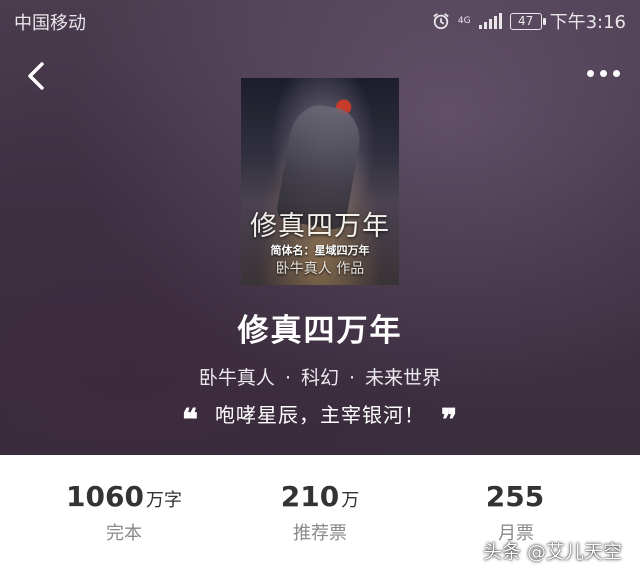 This screenshot has height=575, width=640. I want to click on stat-monthly-votes: 255 月票, so click(516, 512).